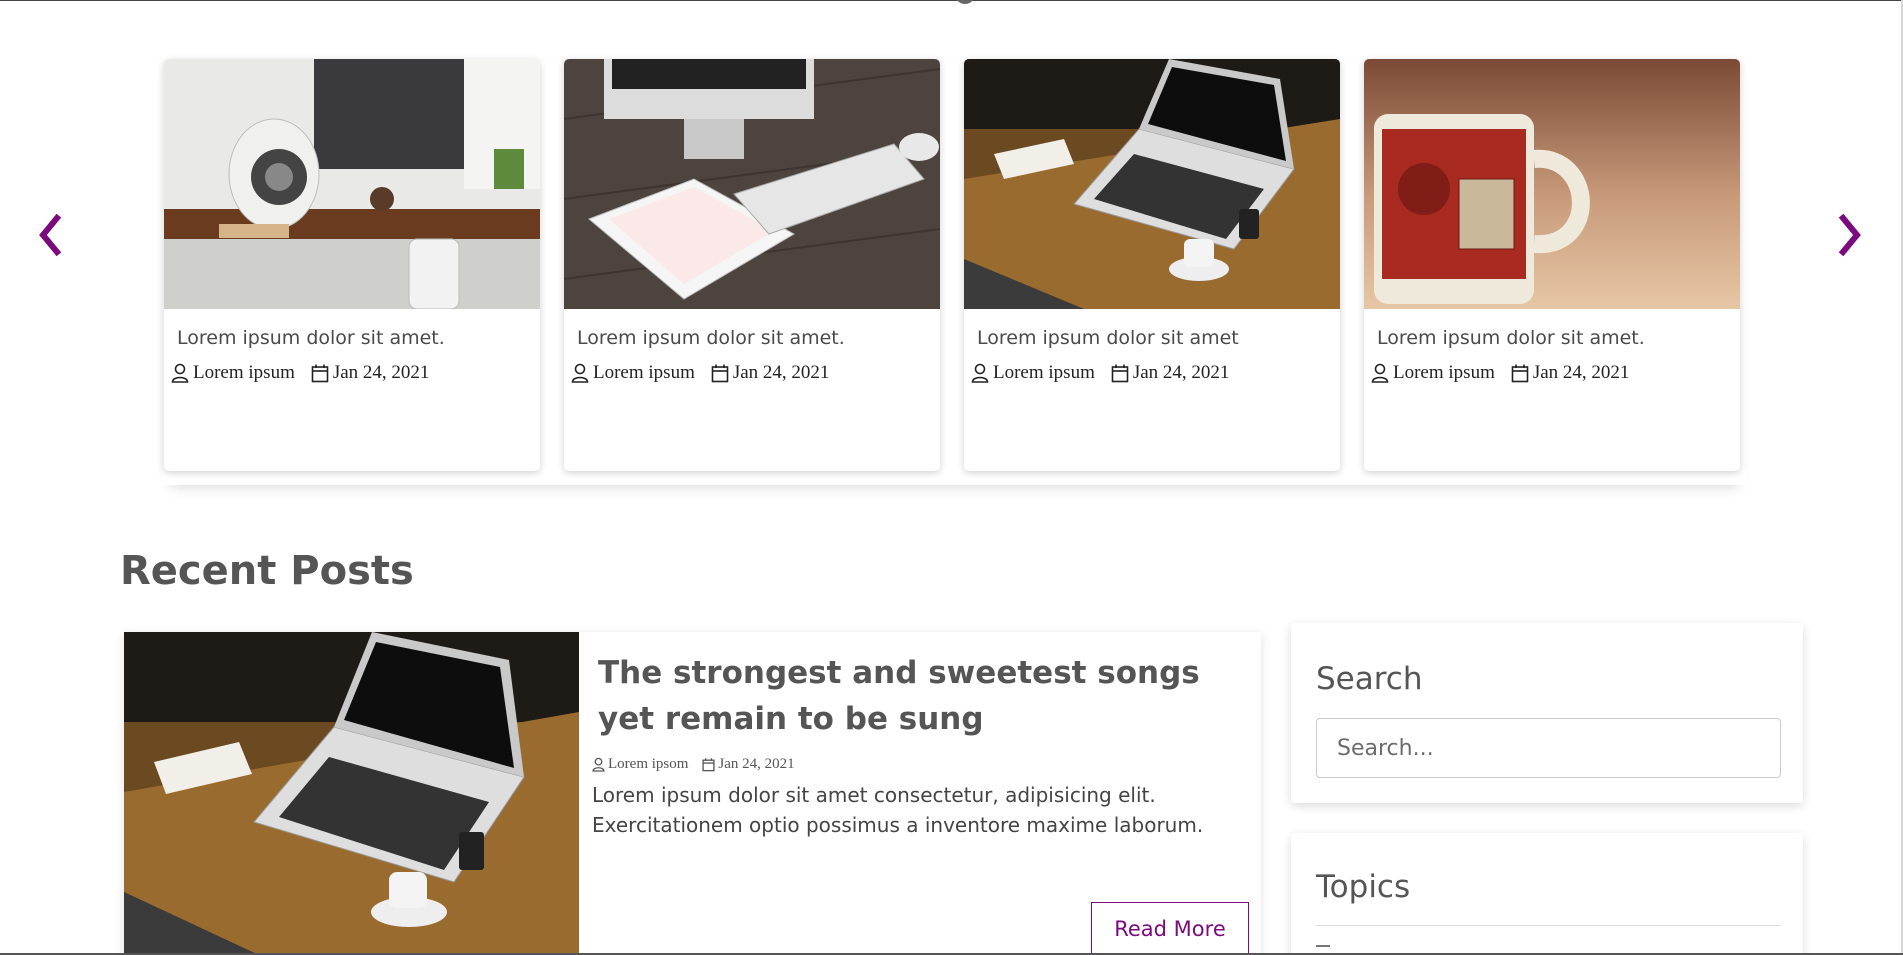  I want to click on topics-widget: Topics, so click(1547, 894).